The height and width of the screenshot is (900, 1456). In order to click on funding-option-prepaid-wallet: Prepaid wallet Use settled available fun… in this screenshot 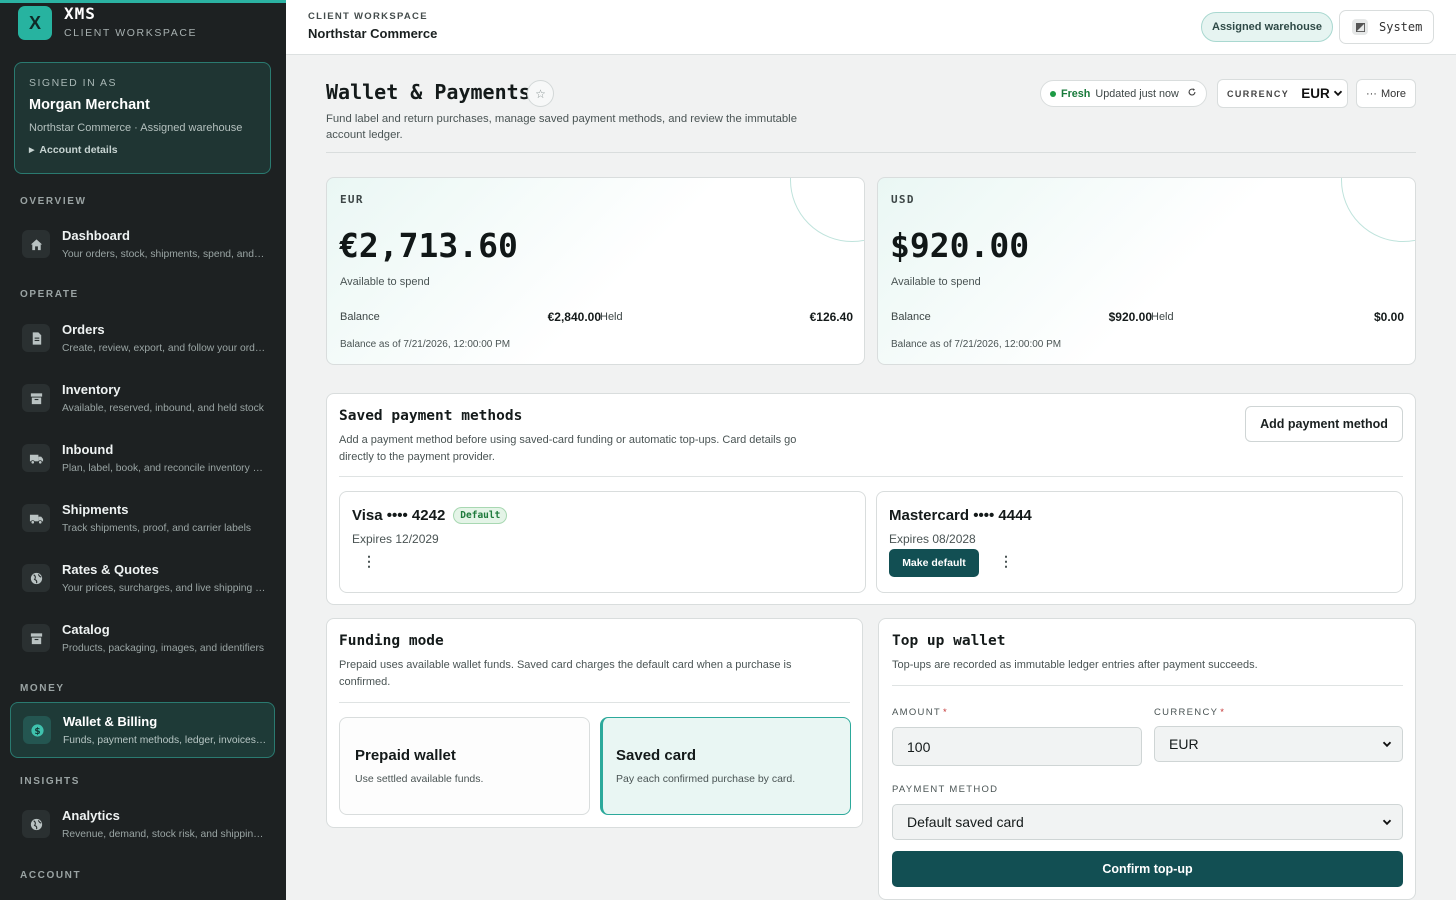, I will do `click(464, 766)`.